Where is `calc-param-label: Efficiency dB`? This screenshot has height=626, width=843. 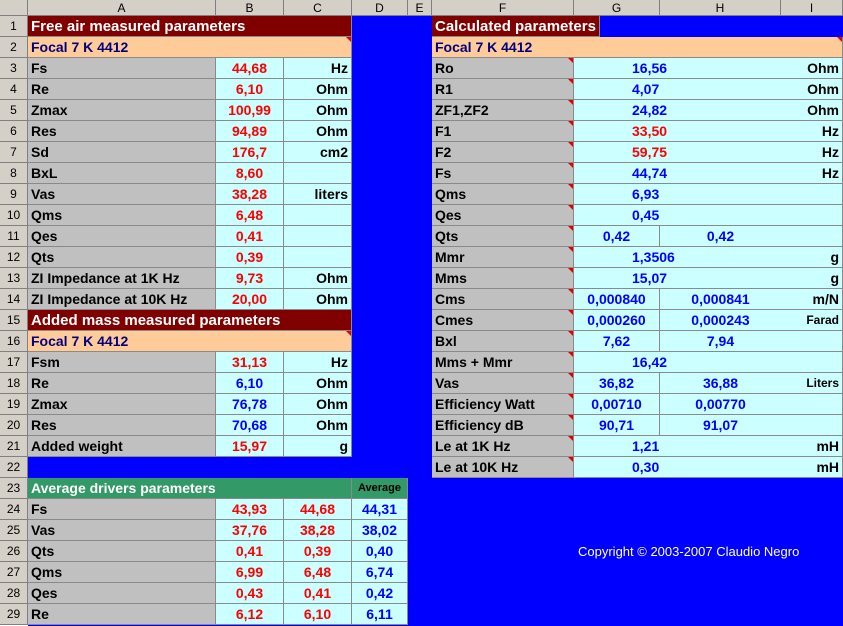
calc-param-label: Efficiency dB is located at coordinates (503, 425).